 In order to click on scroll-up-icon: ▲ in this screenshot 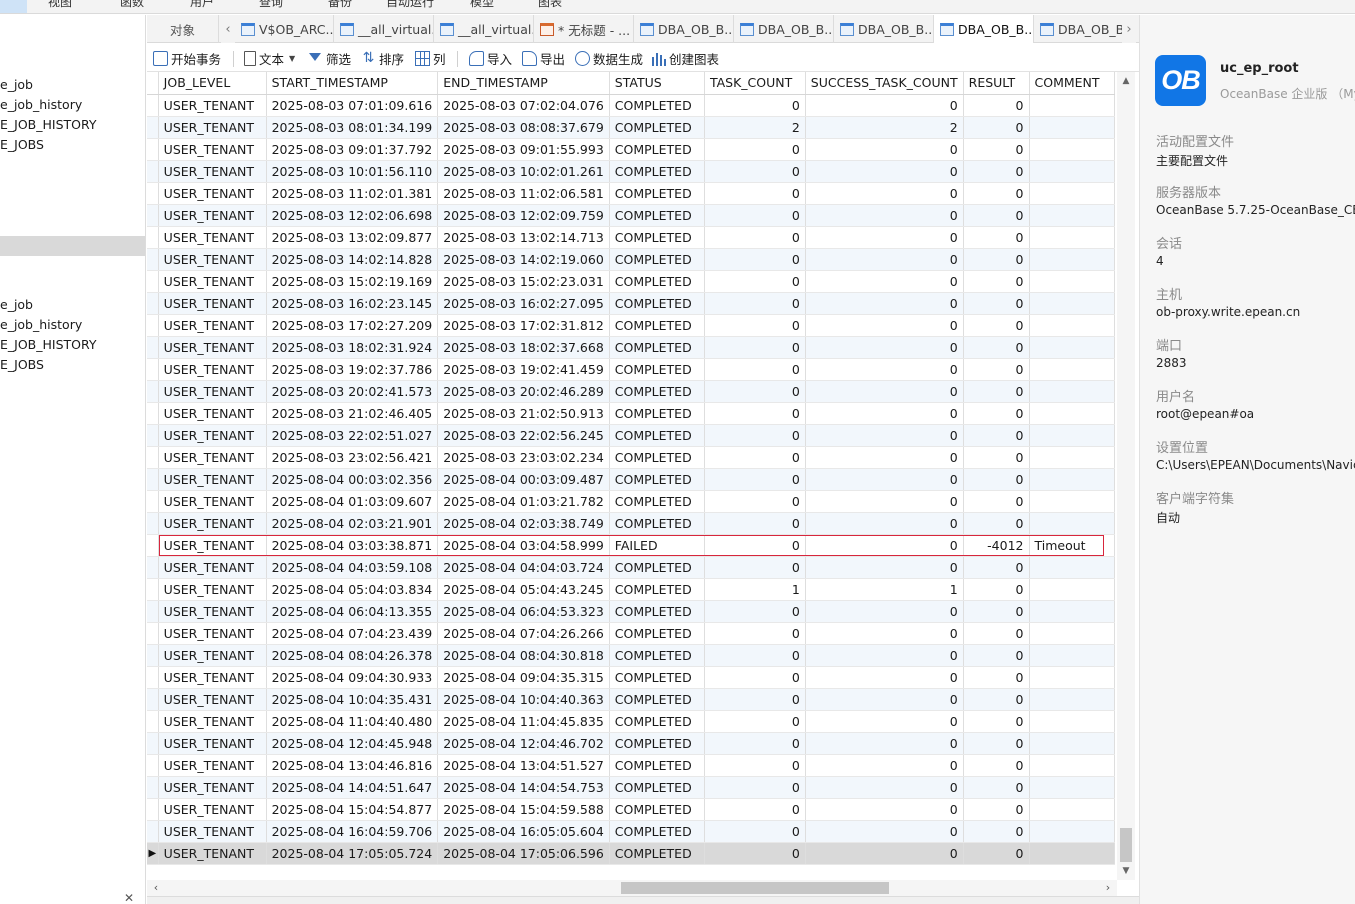, I will do `click(1126, 81)`.